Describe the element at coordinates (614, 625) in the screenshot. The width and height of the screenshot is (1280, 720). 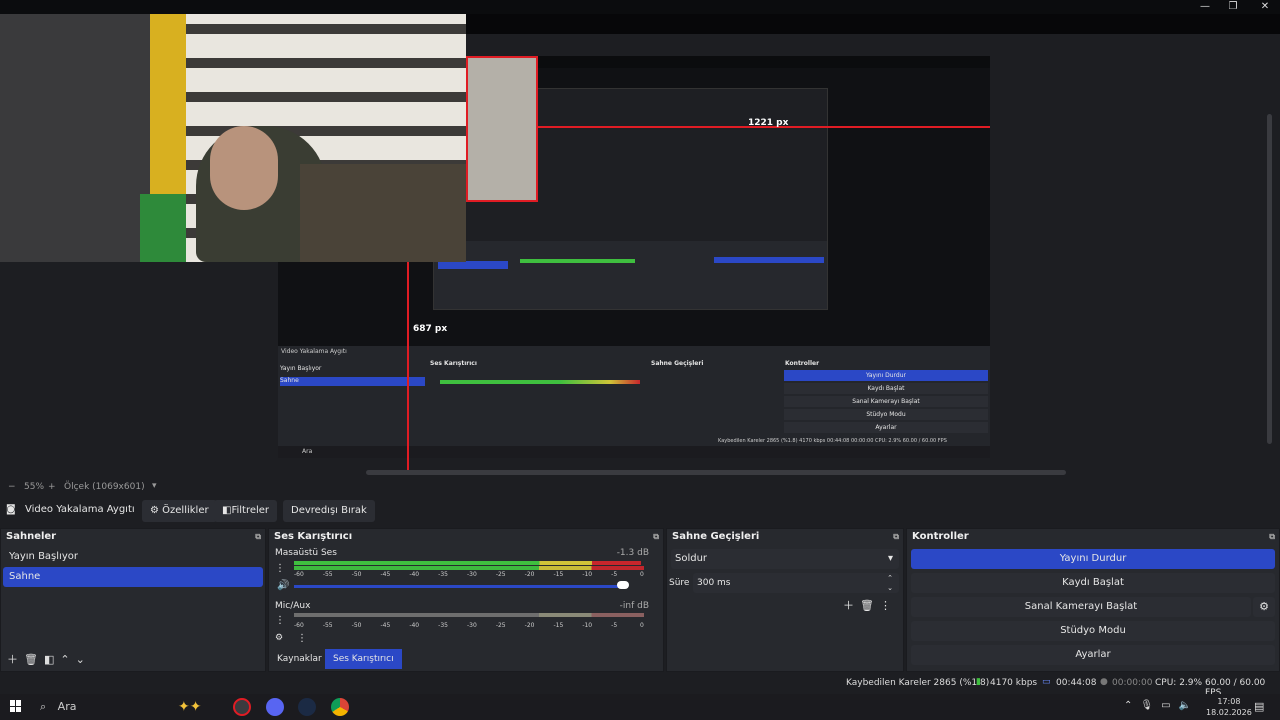
I see `scale-tick: -5` at that location.